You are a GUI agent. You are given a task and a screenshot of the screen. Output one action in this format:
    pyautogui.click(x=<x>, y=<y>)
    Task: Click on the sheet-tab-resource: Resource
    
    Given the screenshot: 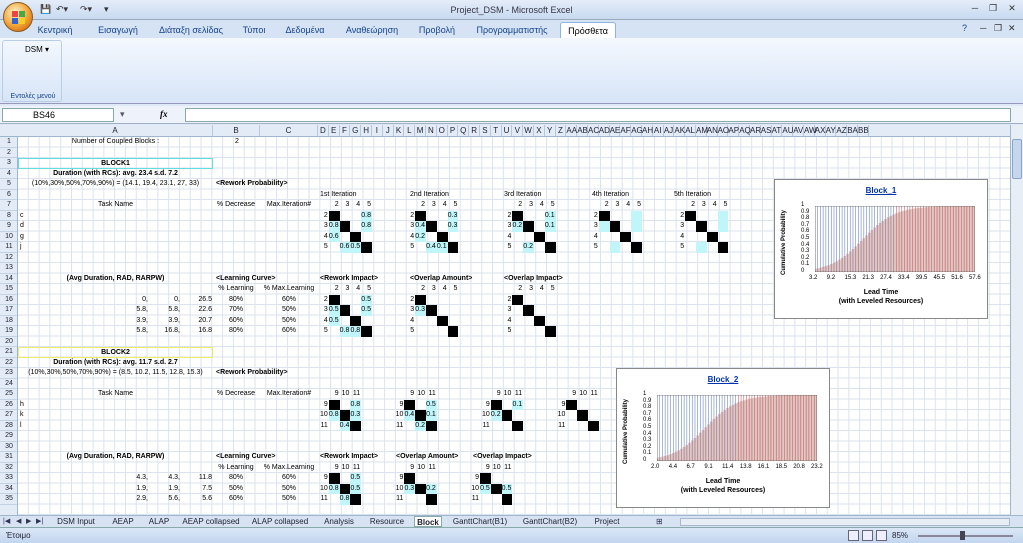 What is the action you would take?
    pyautogui.click(x=387, y=521)
    